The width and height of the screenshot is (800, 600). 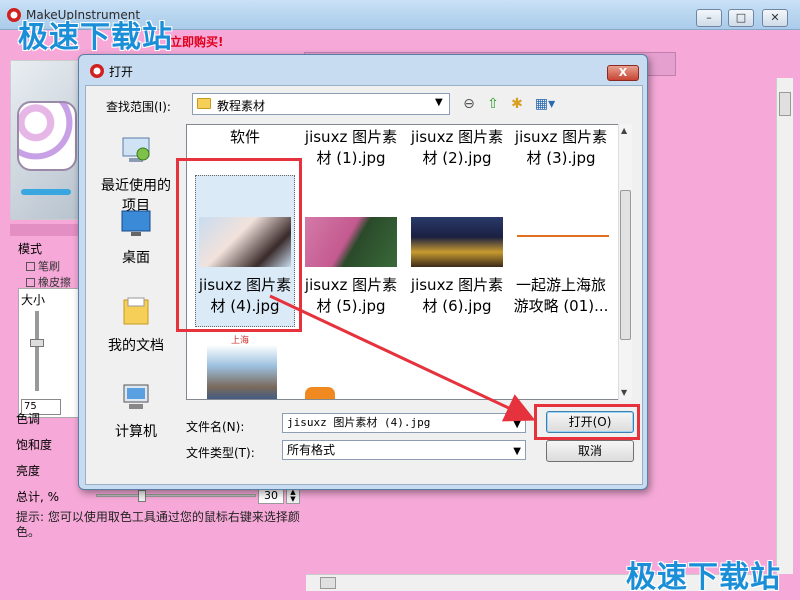 I want to click on filename-value: jisuxz 图片素材 (4).jpg, so click(x=359, y=422).